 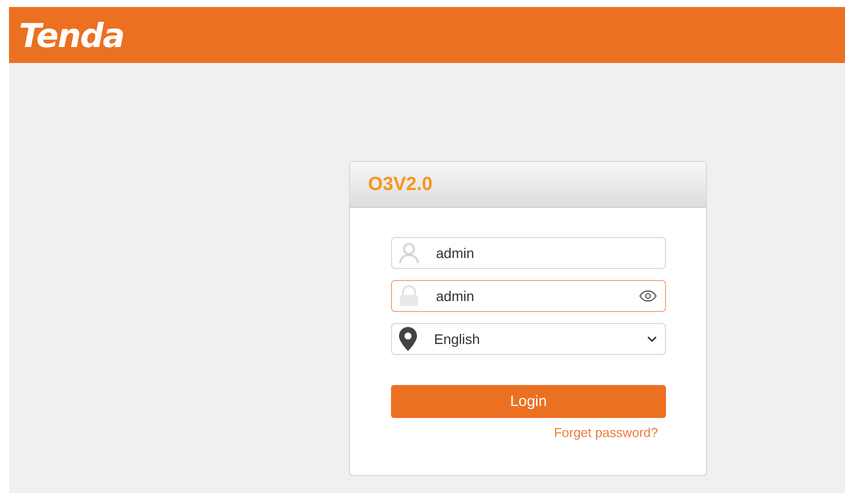 What do you see at coordinates (648, 296) in the screenshot?
I see `eye-icon` at bounding box center [648, 296].